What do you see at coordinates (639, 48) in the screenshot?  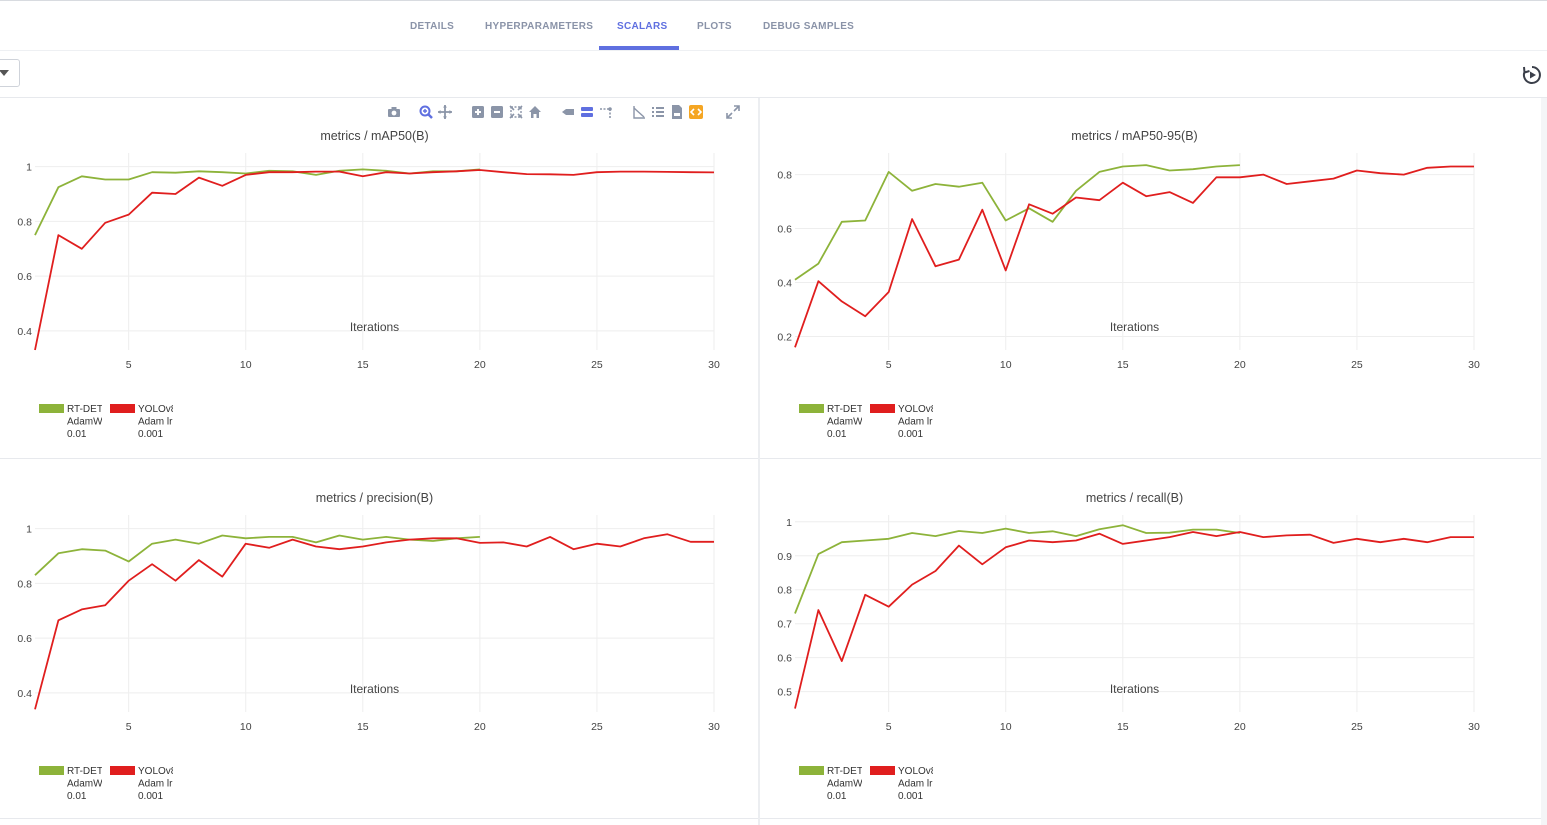 I see `active-tab-indicator` at bounding box center [639, 48].